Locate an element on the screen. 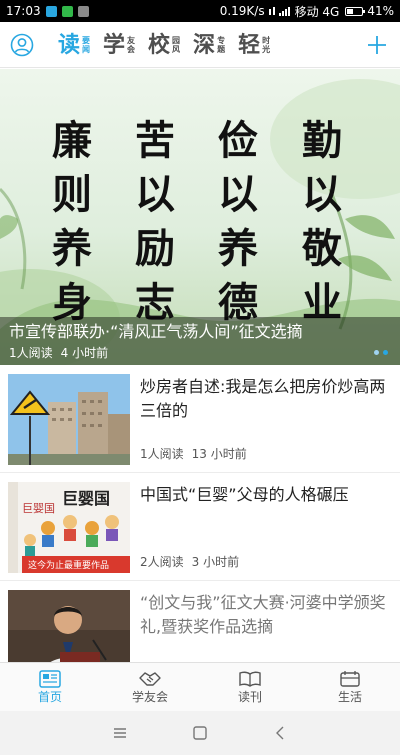  tab-xue-alumni: 学 友会 is located at coordinates (119, 45).